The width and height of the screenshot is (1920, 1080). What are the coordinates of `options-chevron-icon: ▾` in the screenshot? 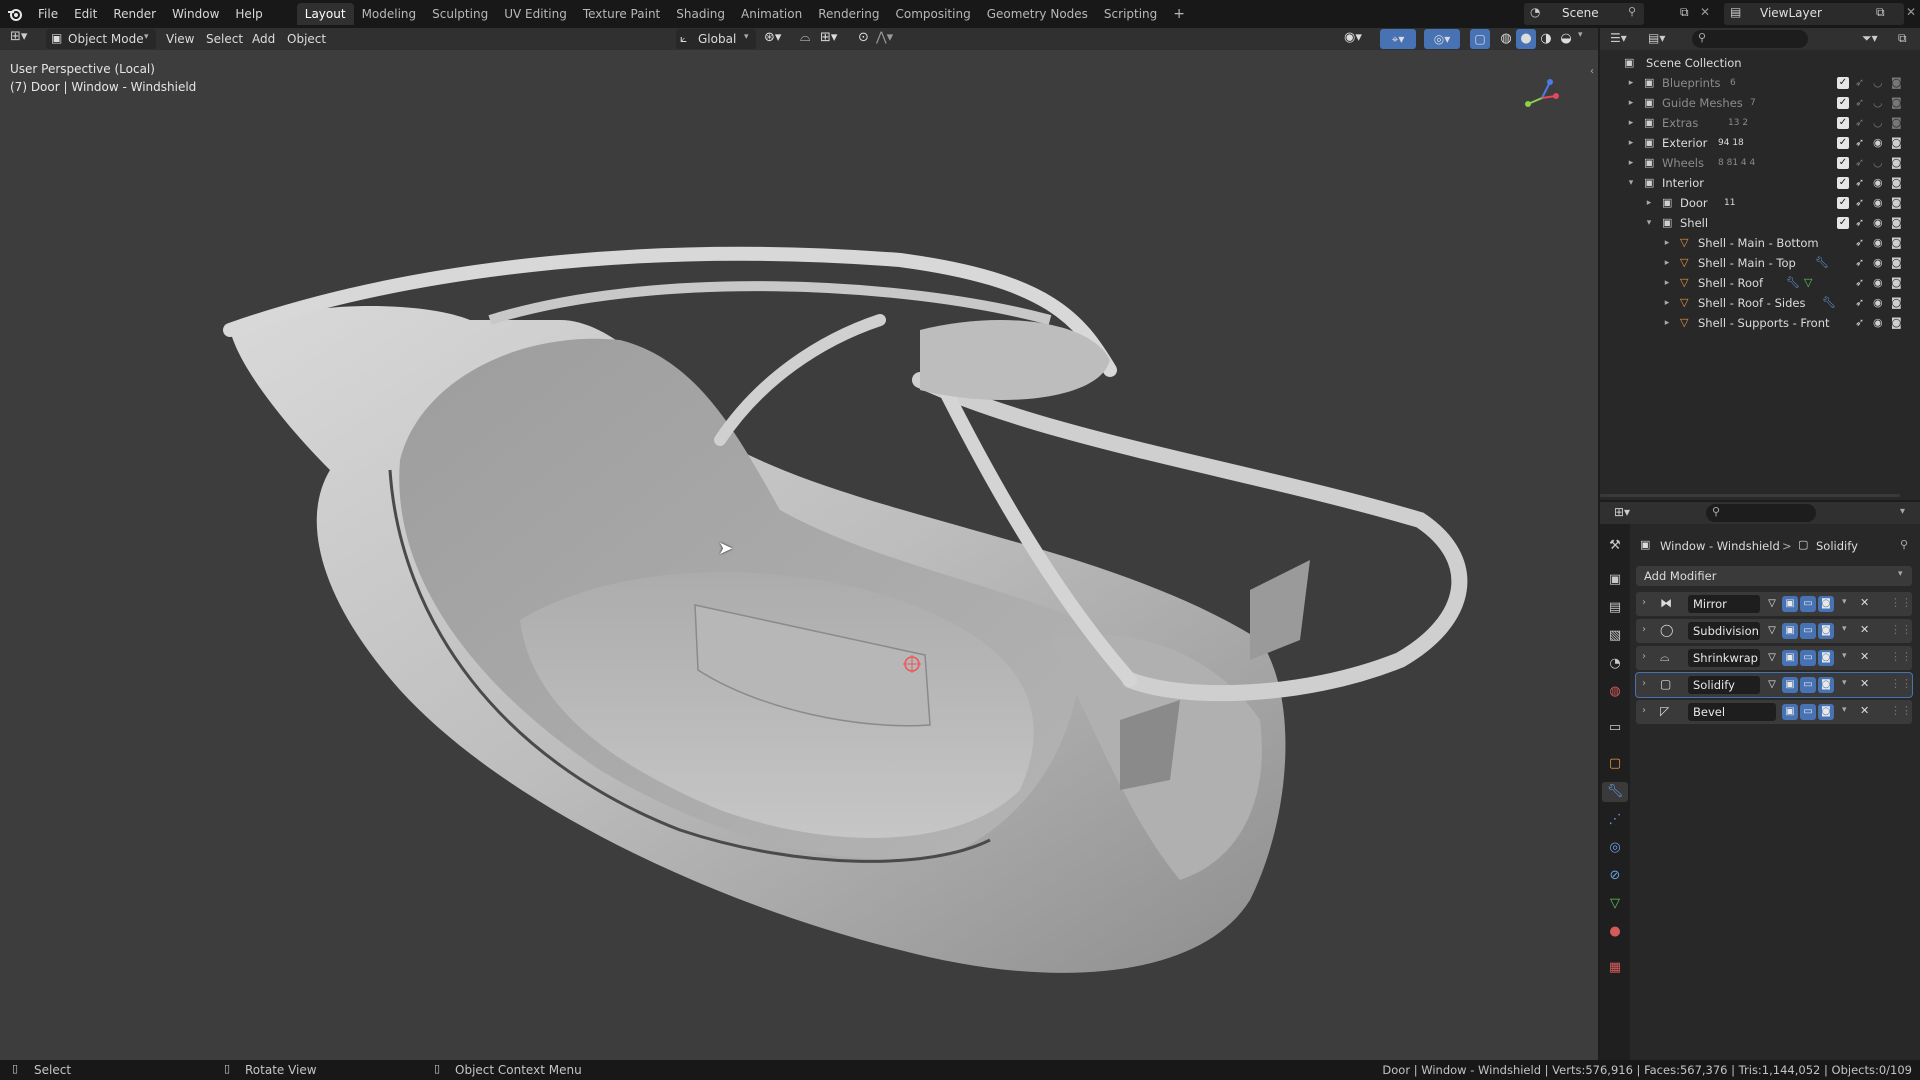 It's located at (1902, 511).